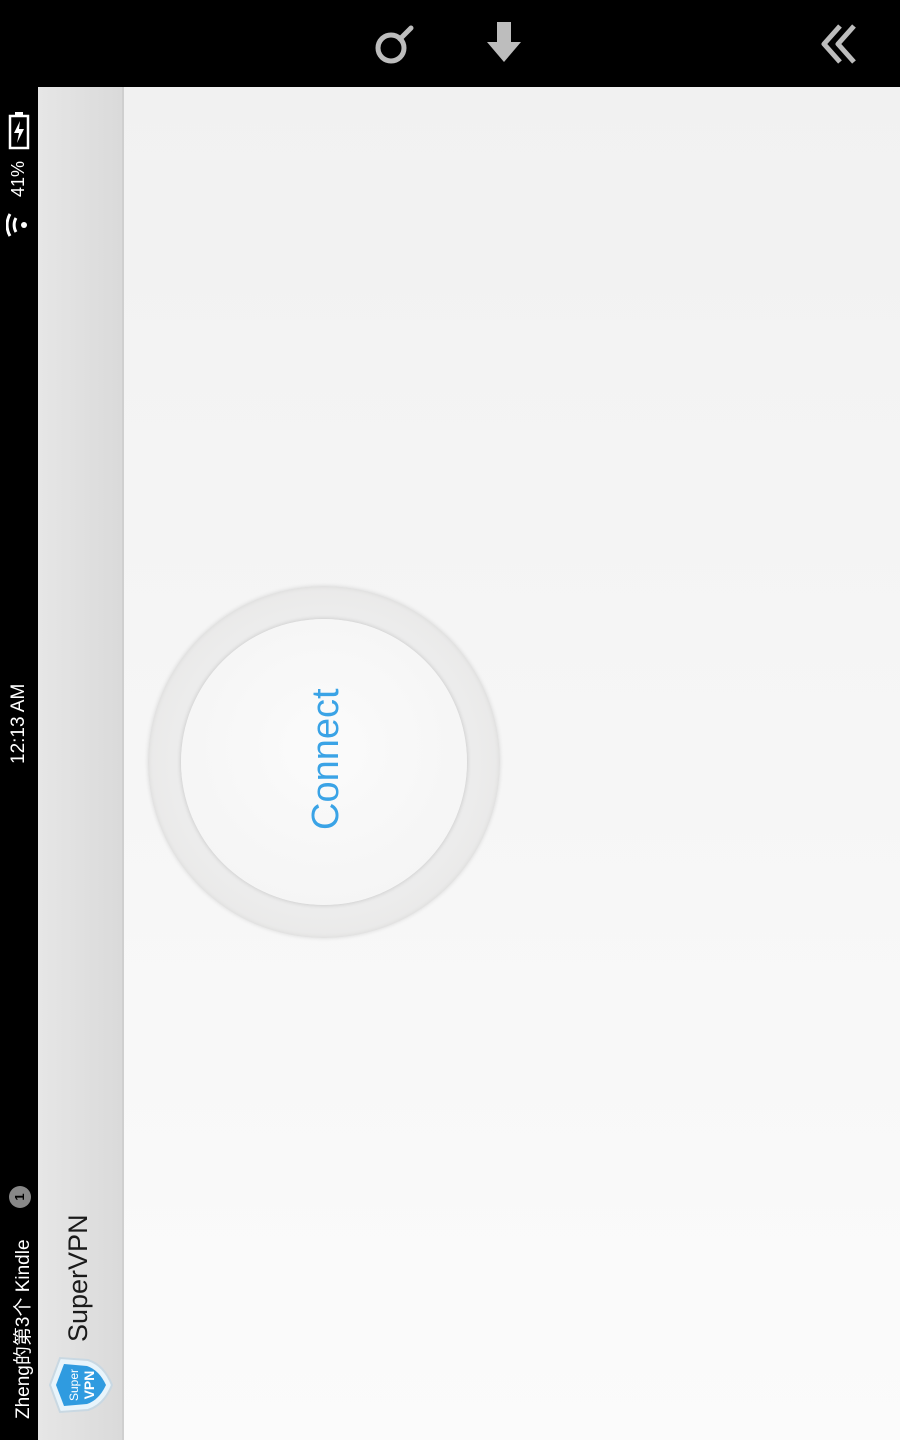 The image size is (900, 1440). What do you see at coordinates (20, 1197) in the screenshot?
I see `notification-badge: 1` at bounding box center [20, 1197].